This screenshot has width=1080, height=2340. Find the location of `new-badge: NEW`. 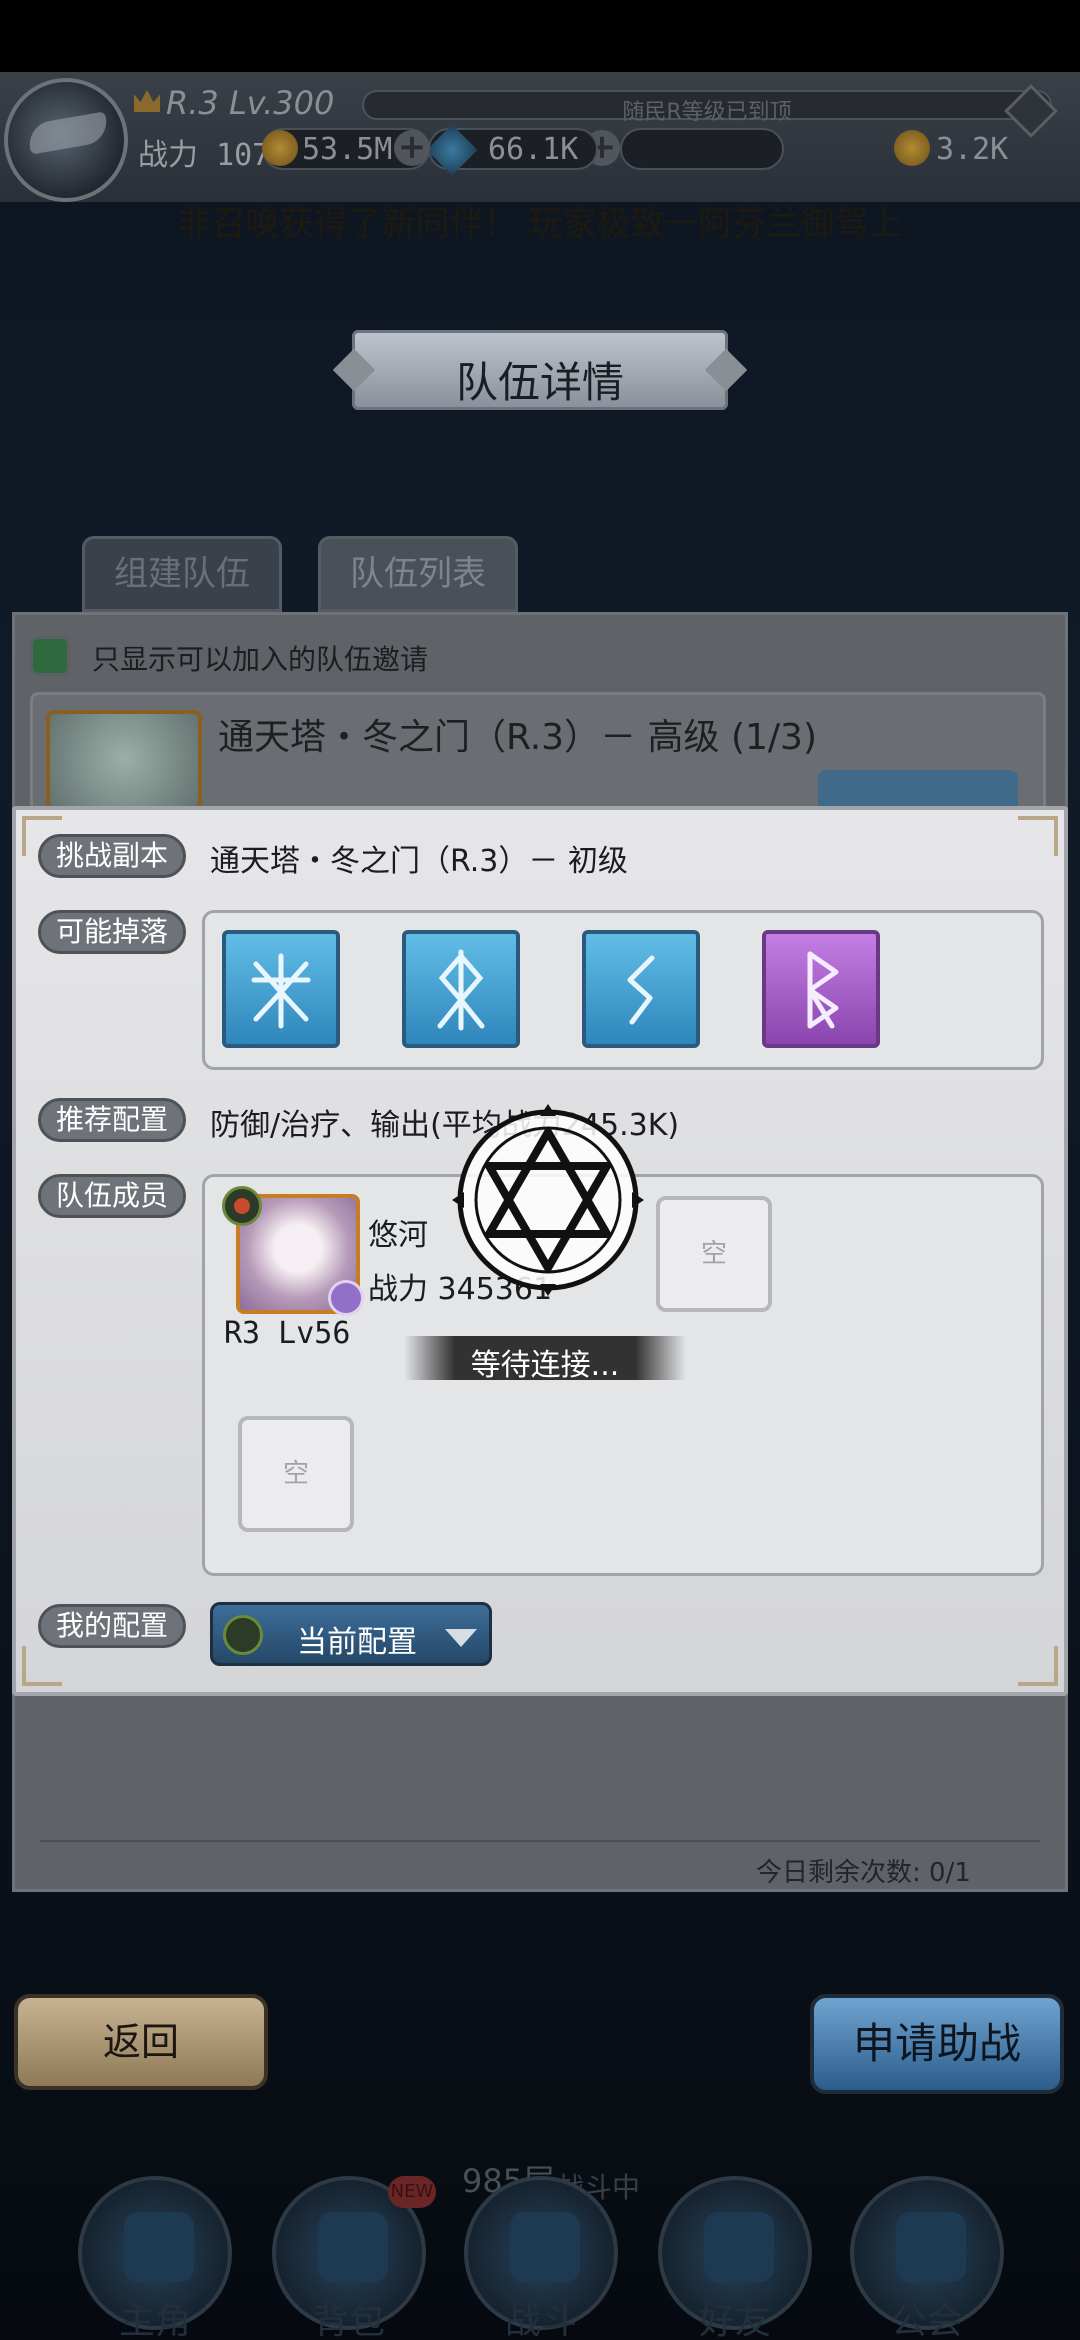

new-badge: NEW is located at coordinates (412, 2192).